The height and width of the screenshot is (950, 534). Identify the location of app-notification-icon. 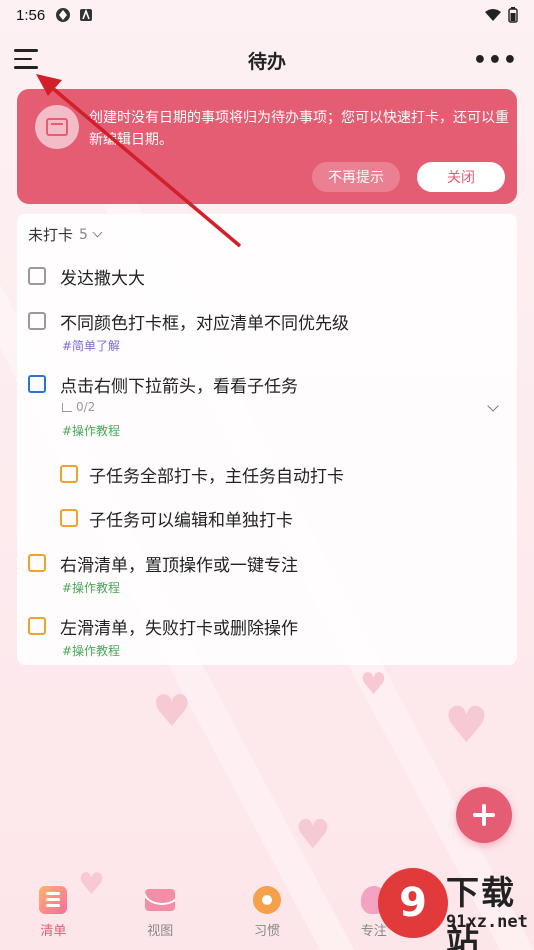
(63, 15).